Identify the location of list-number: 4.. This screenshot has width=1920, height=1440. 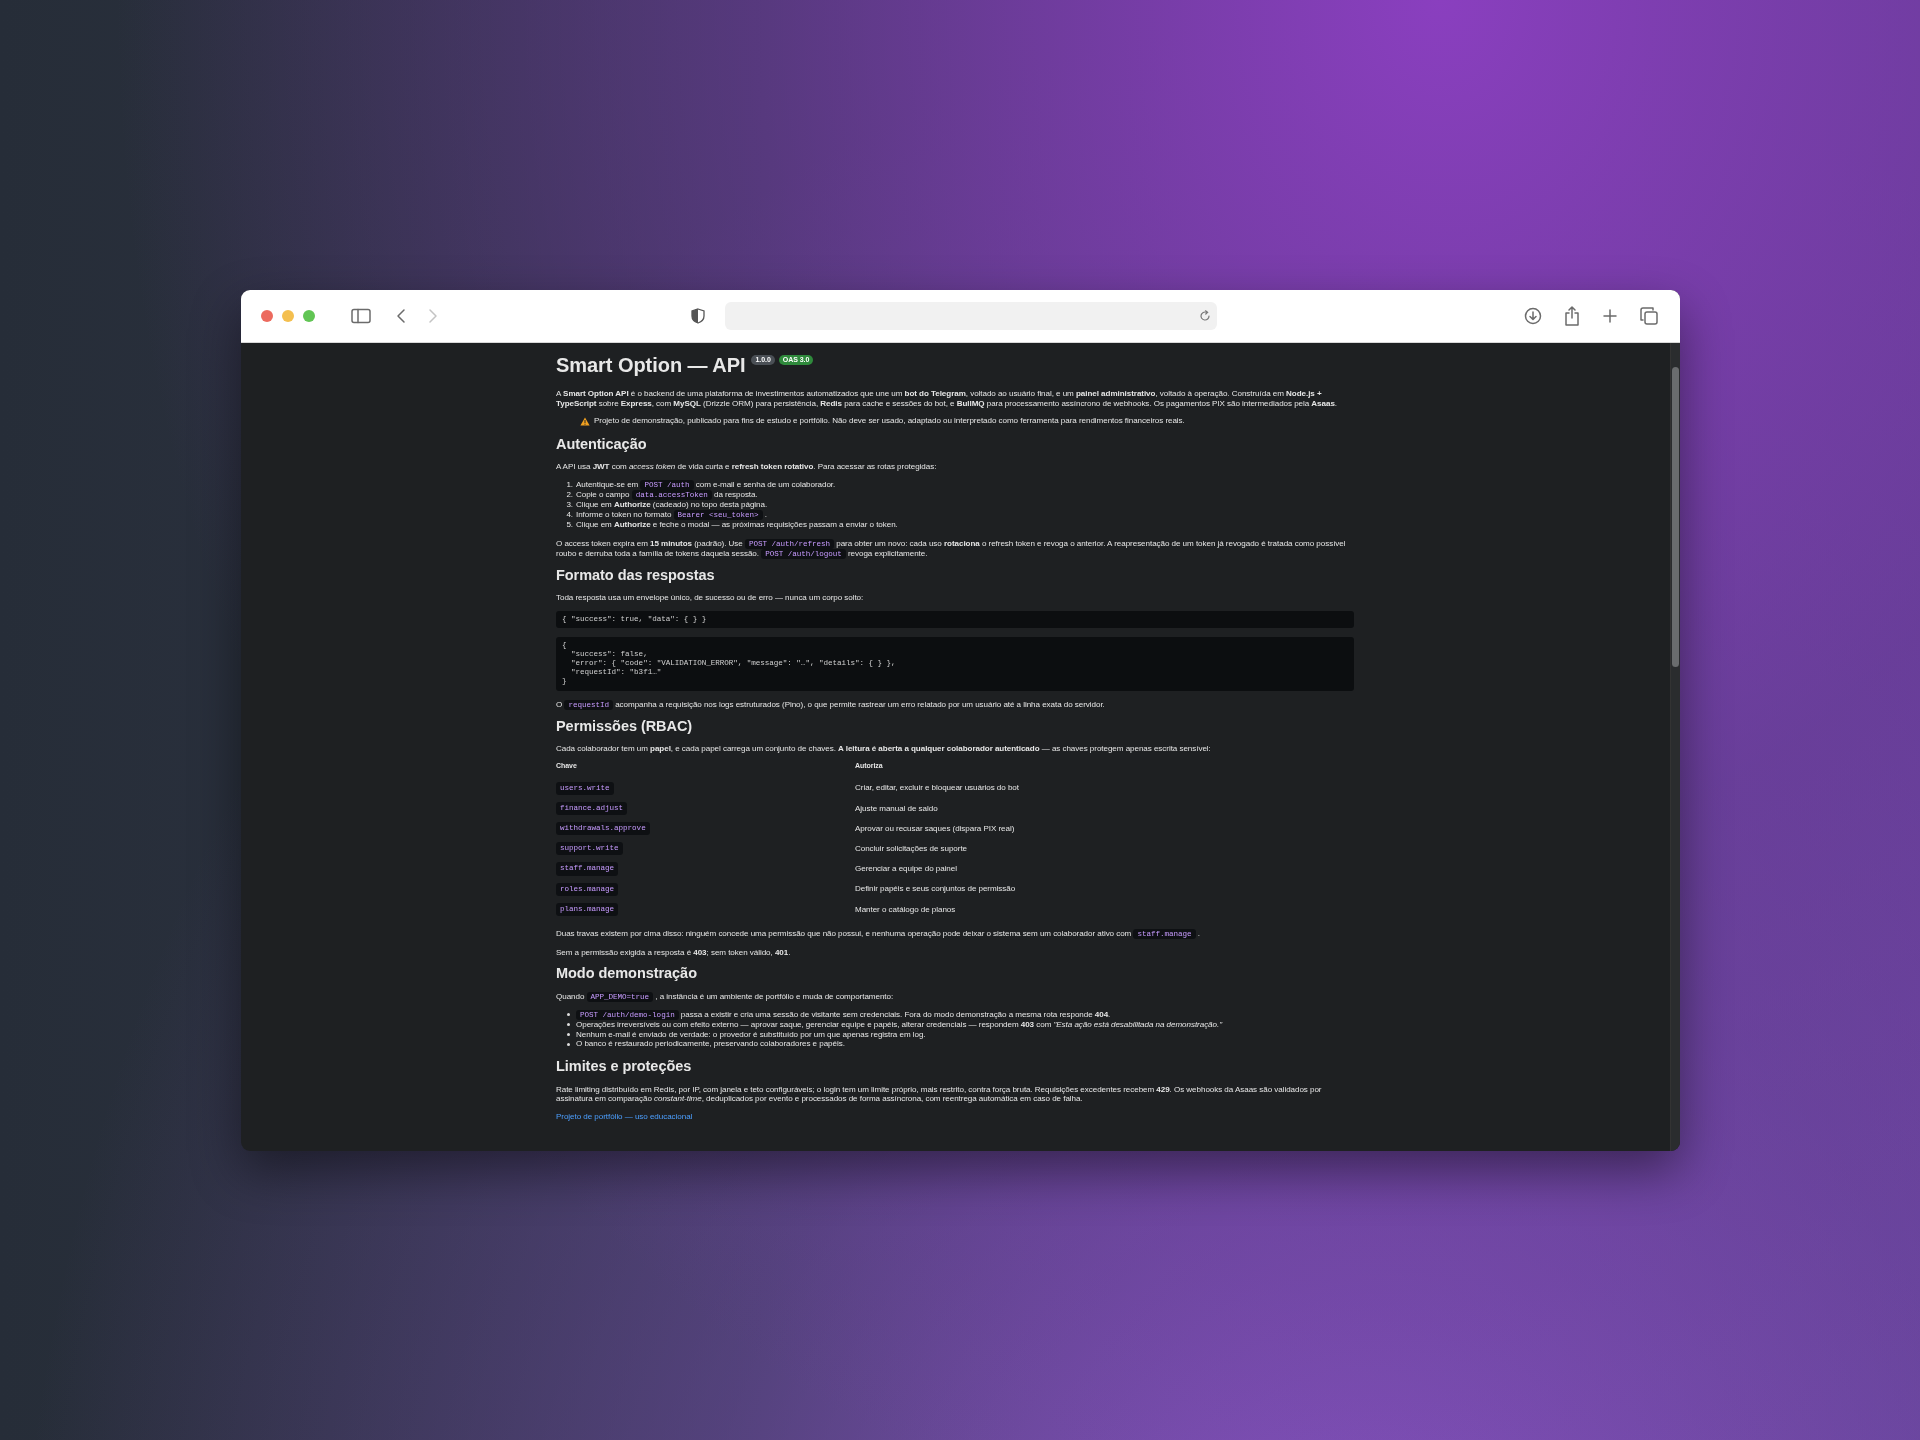
(569, 514).